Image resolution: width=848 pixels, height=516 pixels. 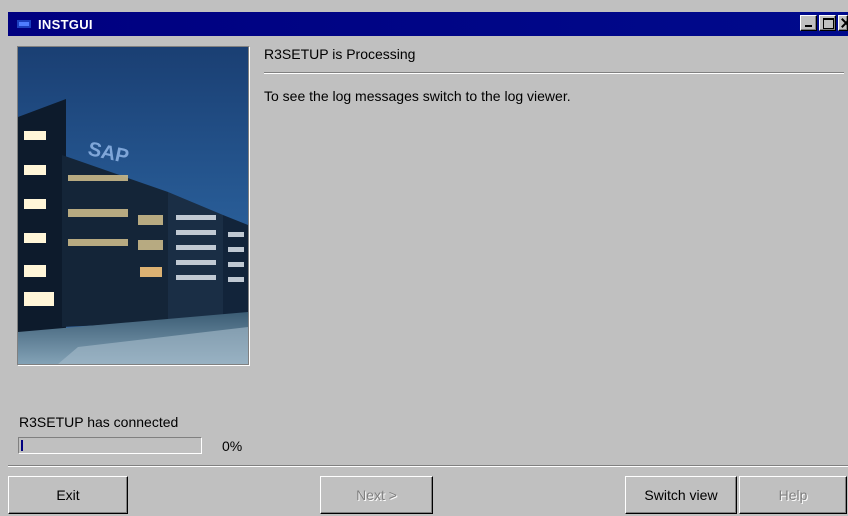 I want to click on heading-divider, so click(x=554, y=73).